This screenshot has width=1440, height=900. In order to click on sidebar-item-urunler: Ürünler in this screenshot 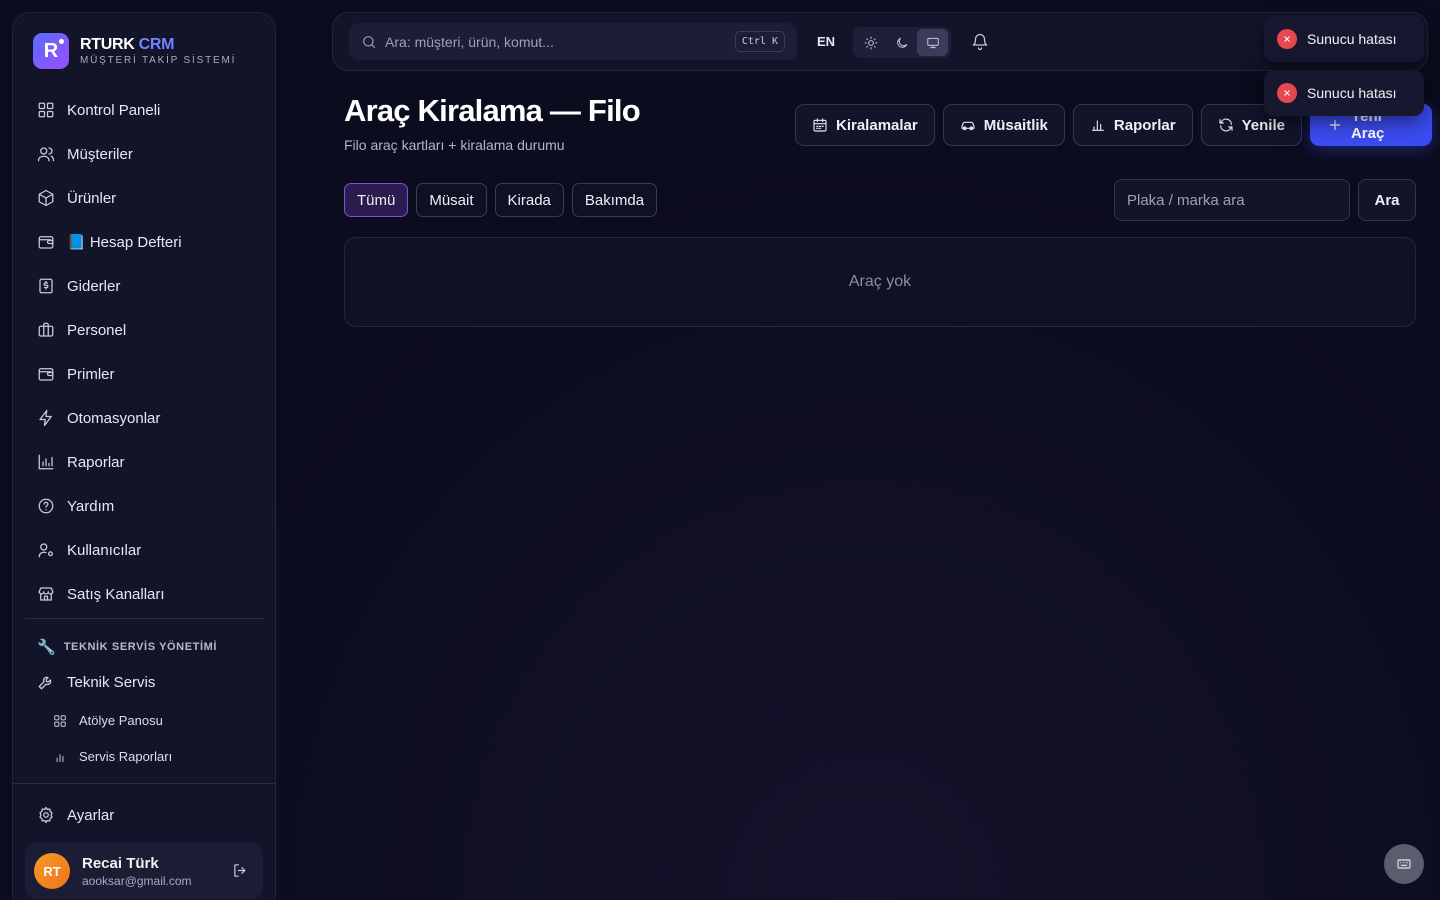, I will do `click(145, 198)`.